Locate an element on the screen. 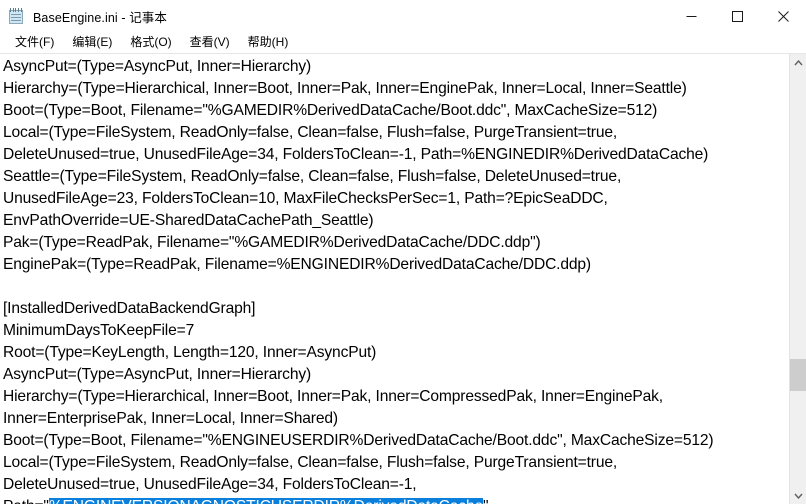  scroll-up-button is located at coordinates (798, 62).